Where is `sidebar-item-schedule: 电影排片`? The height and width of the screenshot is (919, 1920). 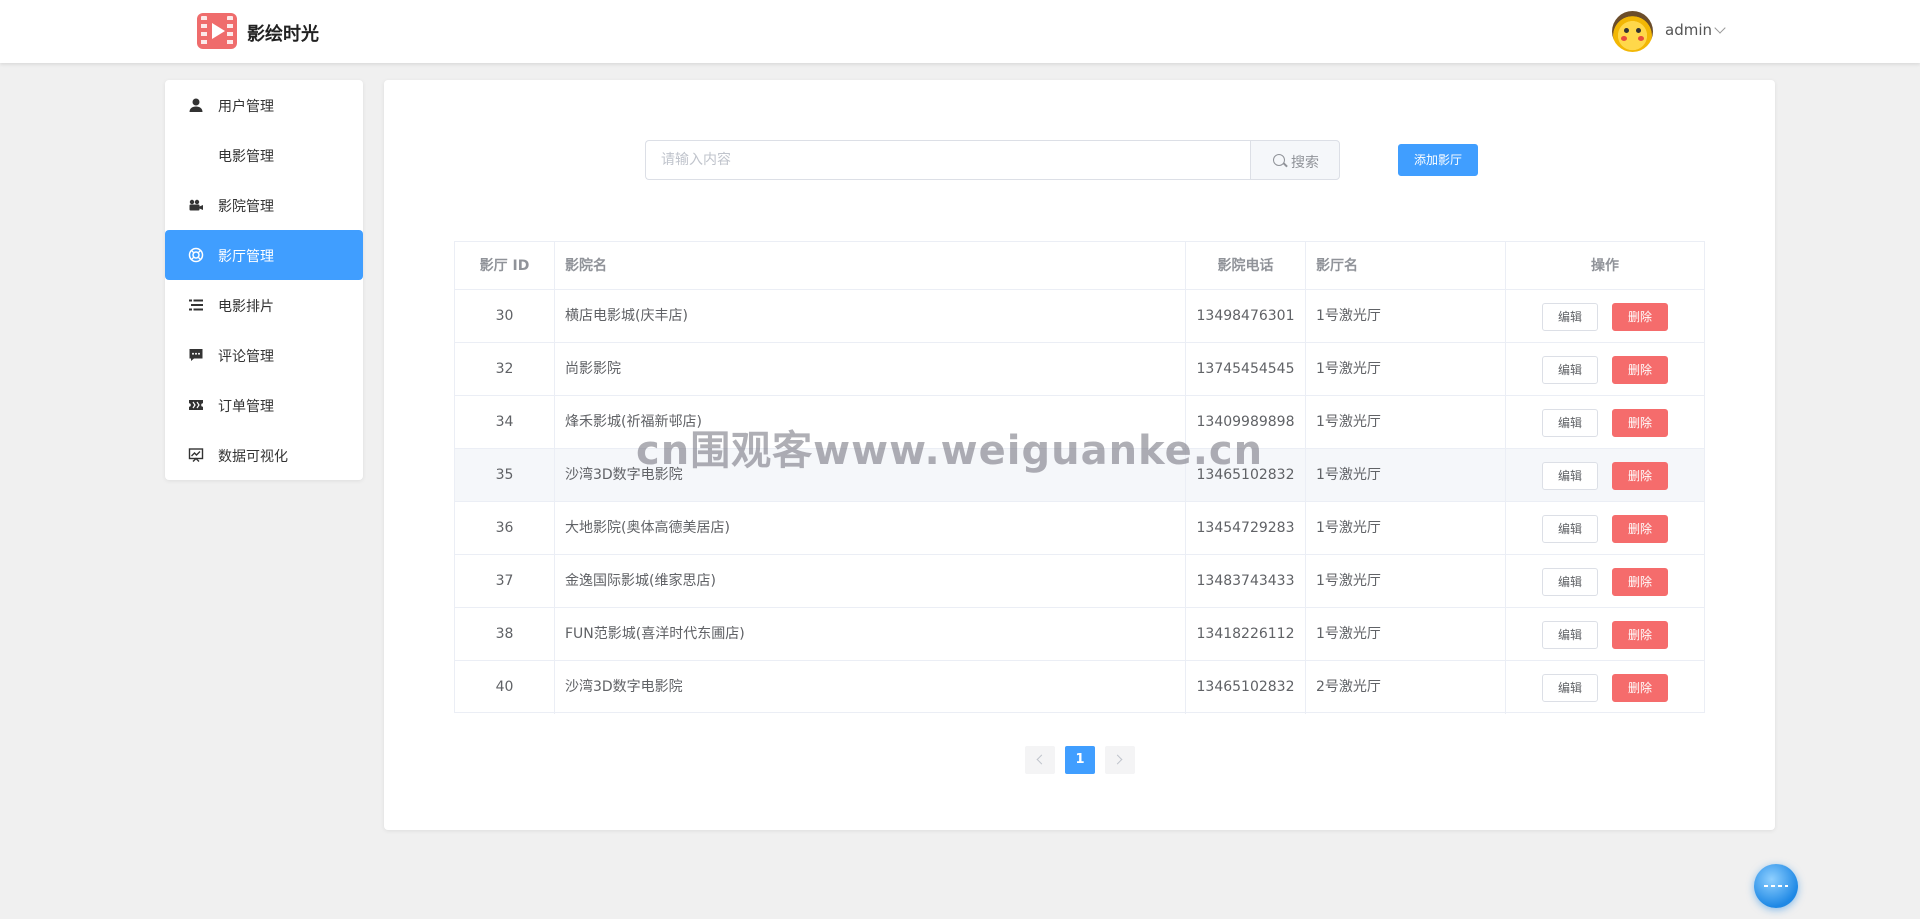
sidebar-item-schedule: 电影排片 is located at coordinates (264, 305).